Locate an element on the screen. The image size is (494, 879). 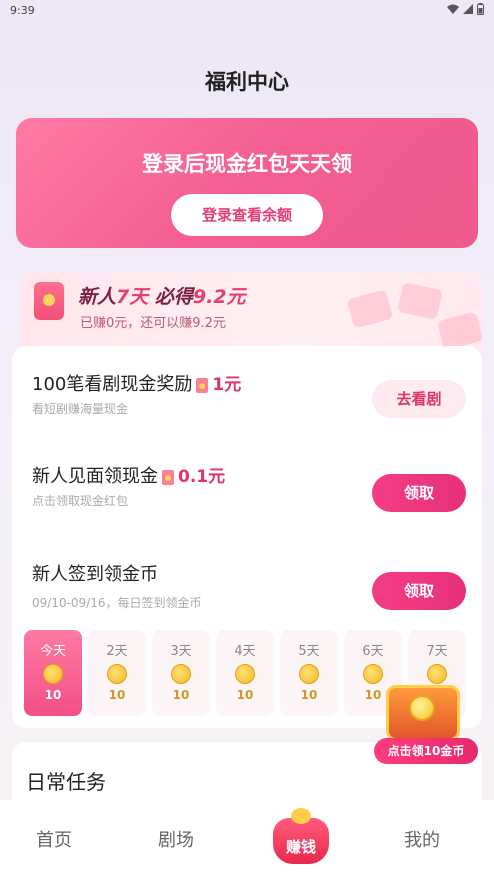
status-bar: 9:39 is located at coordinates (247, 11).